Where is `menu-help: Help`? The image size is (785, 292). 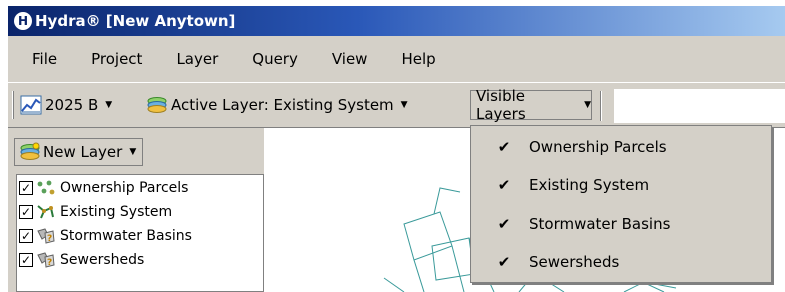
menu-help: Help is located at coordinates (418, 59).